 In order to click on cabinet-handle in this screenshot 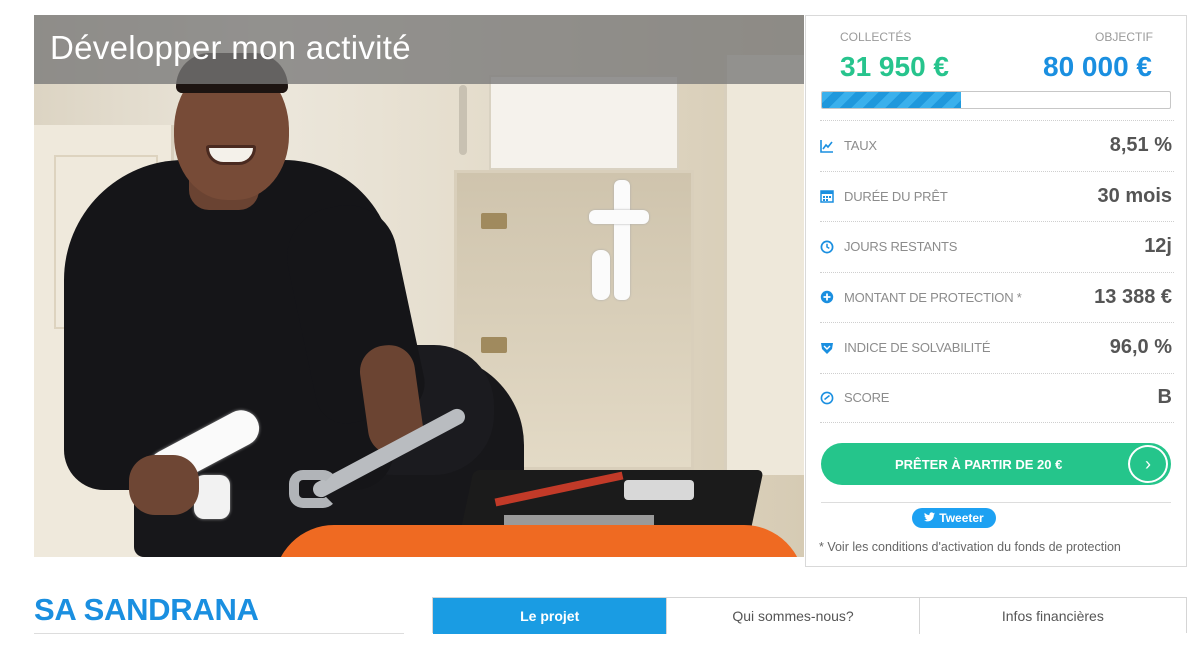, I will do `click(463, 120)`.